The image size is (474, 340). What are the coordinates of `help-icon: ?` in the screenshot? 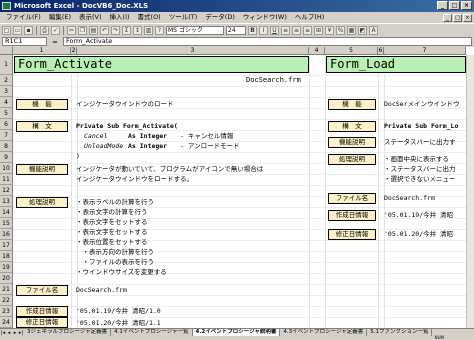 It's located at (159, 30).